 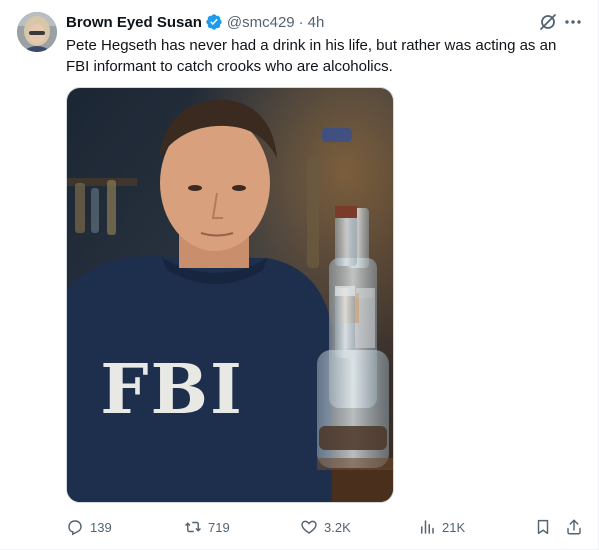 I want to click on views-icon, so click(x=427, y=527).